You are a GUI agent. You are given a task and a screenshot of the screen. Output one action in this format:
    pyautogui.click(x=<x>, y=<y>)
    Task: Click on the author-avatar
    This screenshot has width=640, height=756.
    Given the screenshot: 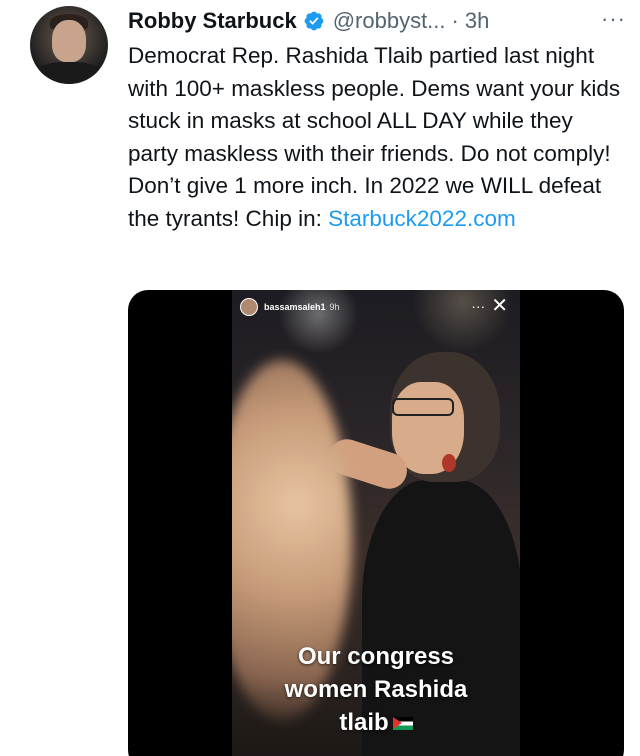 What is the action you would take?
    pyautogui.click(x=69, y=45)
    